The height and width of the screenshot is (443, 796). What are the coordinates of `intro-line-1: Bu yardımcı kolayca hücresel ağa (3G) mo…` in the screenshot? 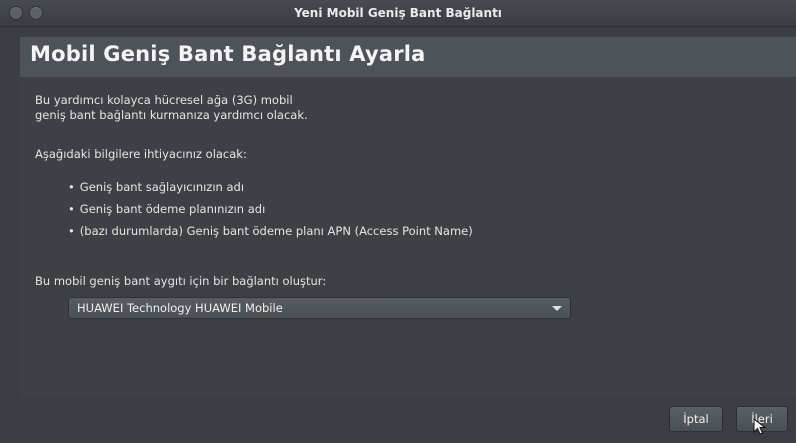 It's located at (164, 100).